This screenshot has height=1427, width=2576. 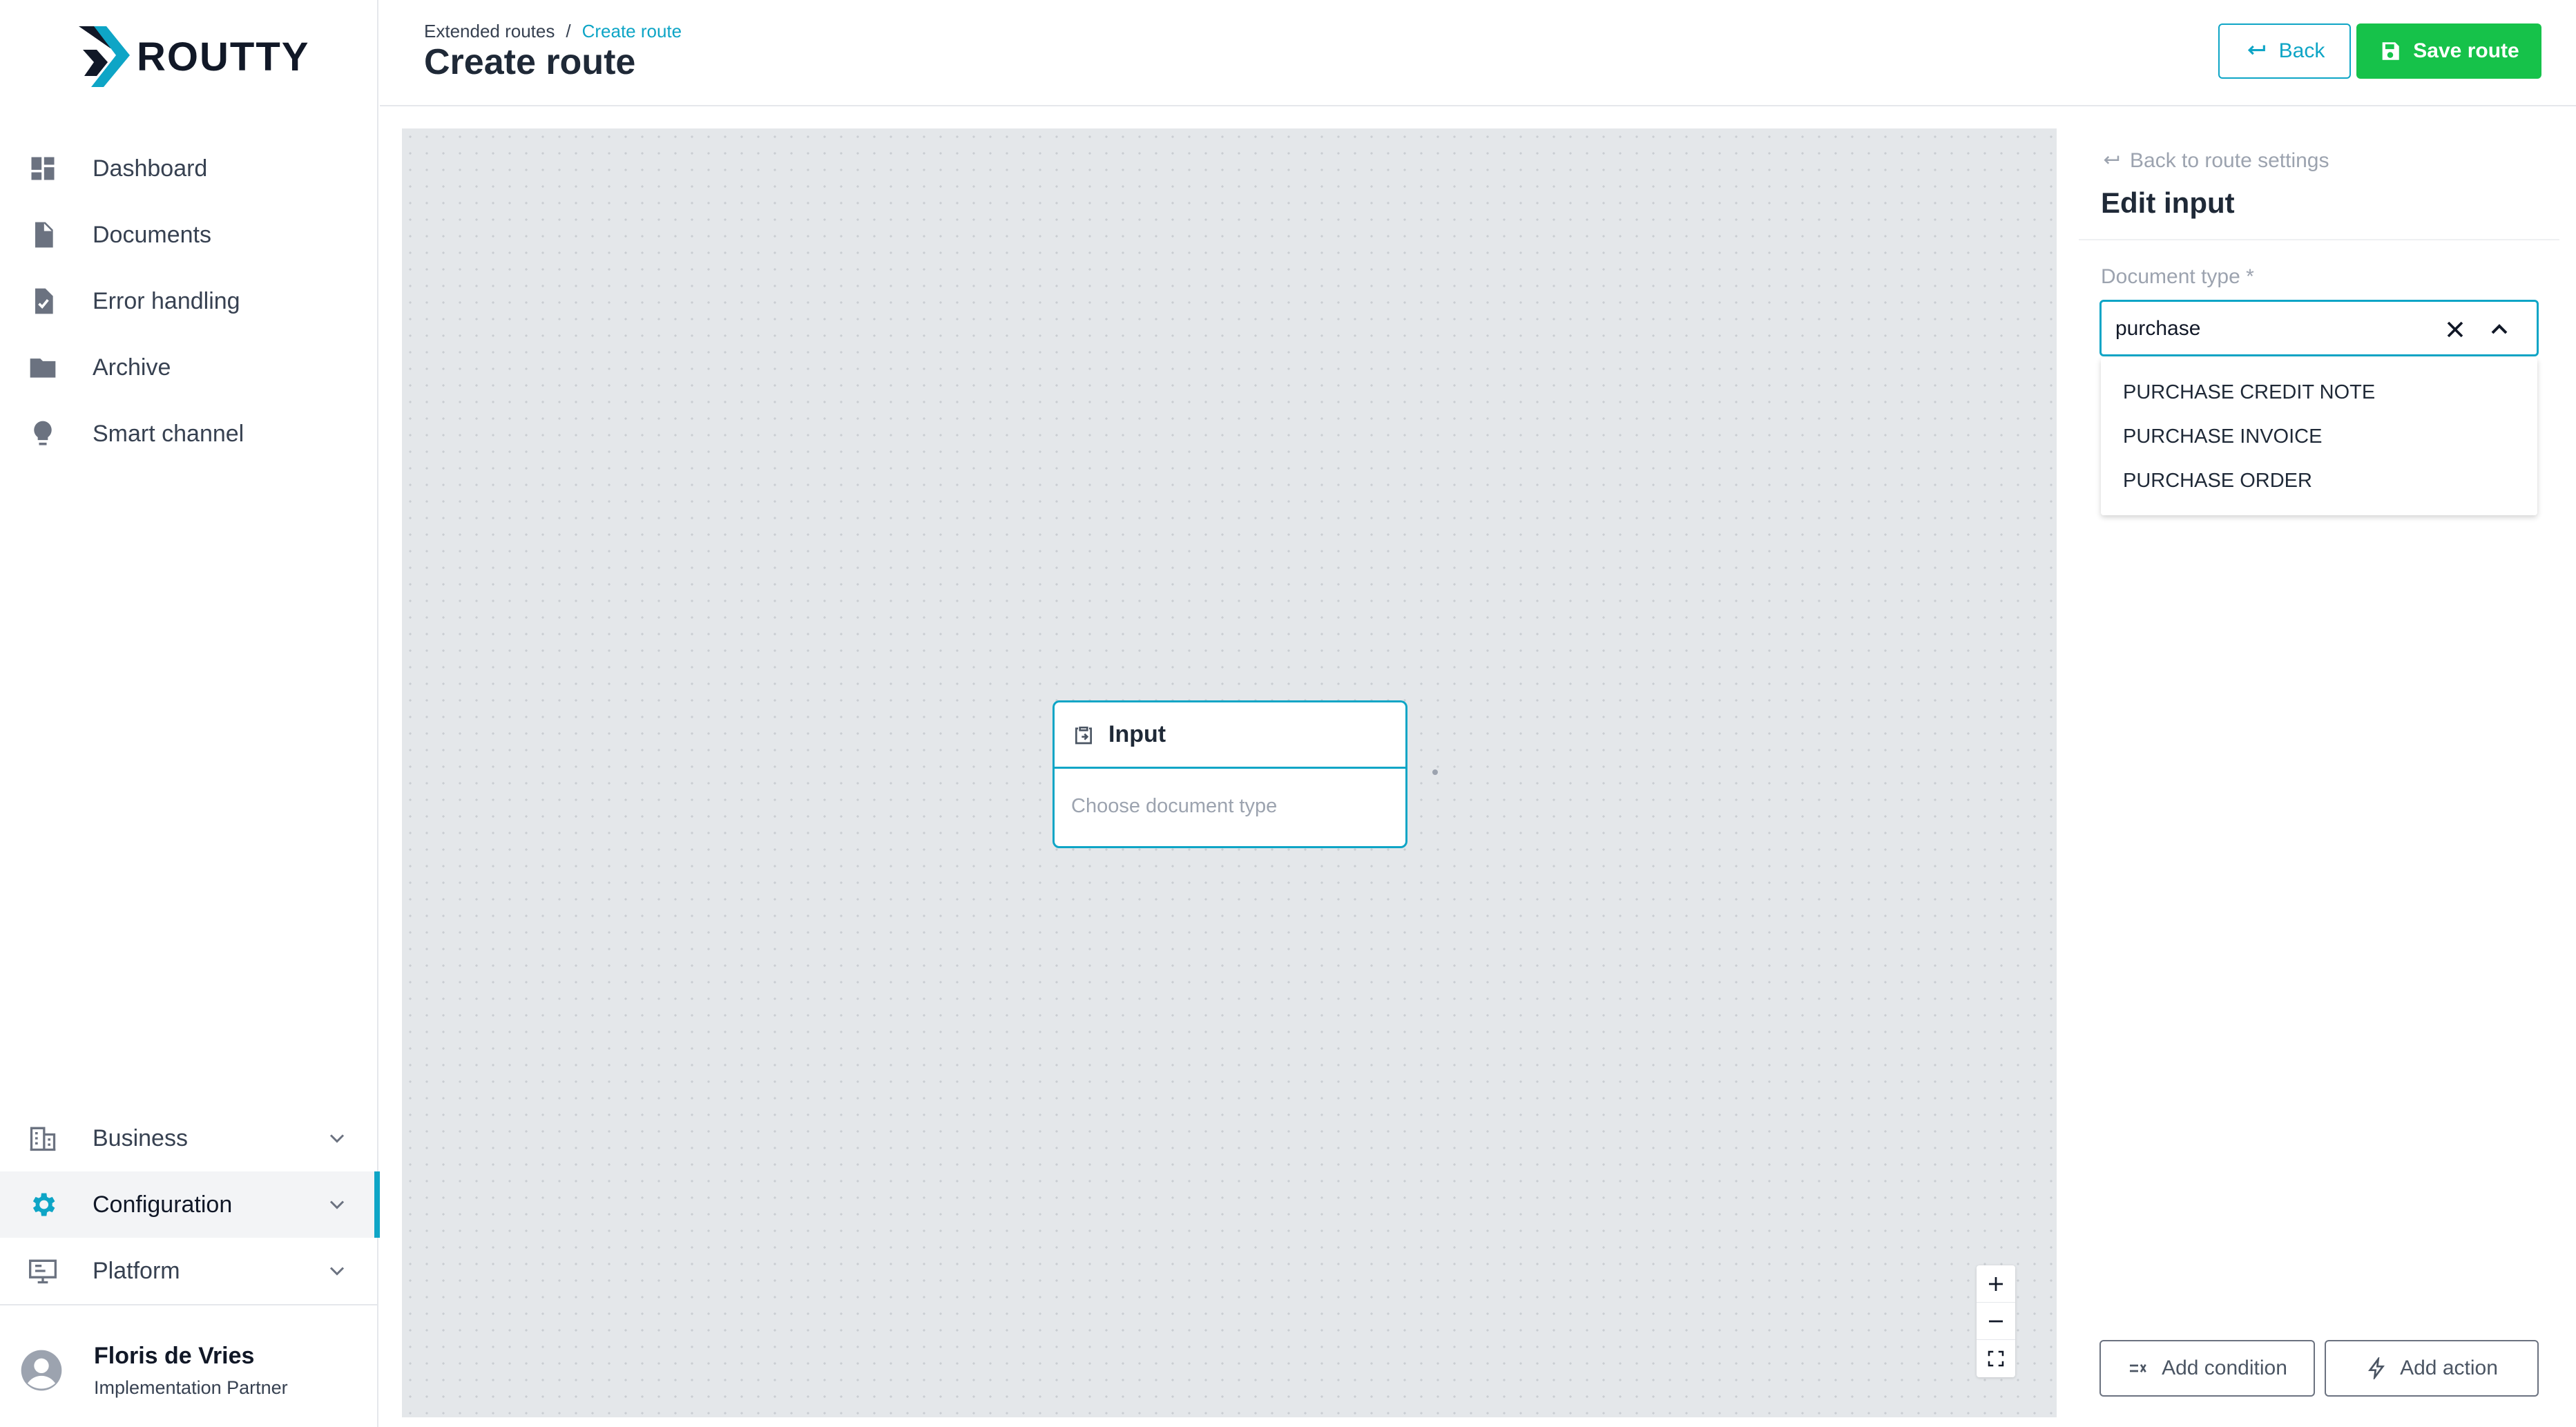 What do you see at coordinates (188, 368) in the screenshot?
I see `sidebar-item-archive: Archive` at bounding box center [188, 368].